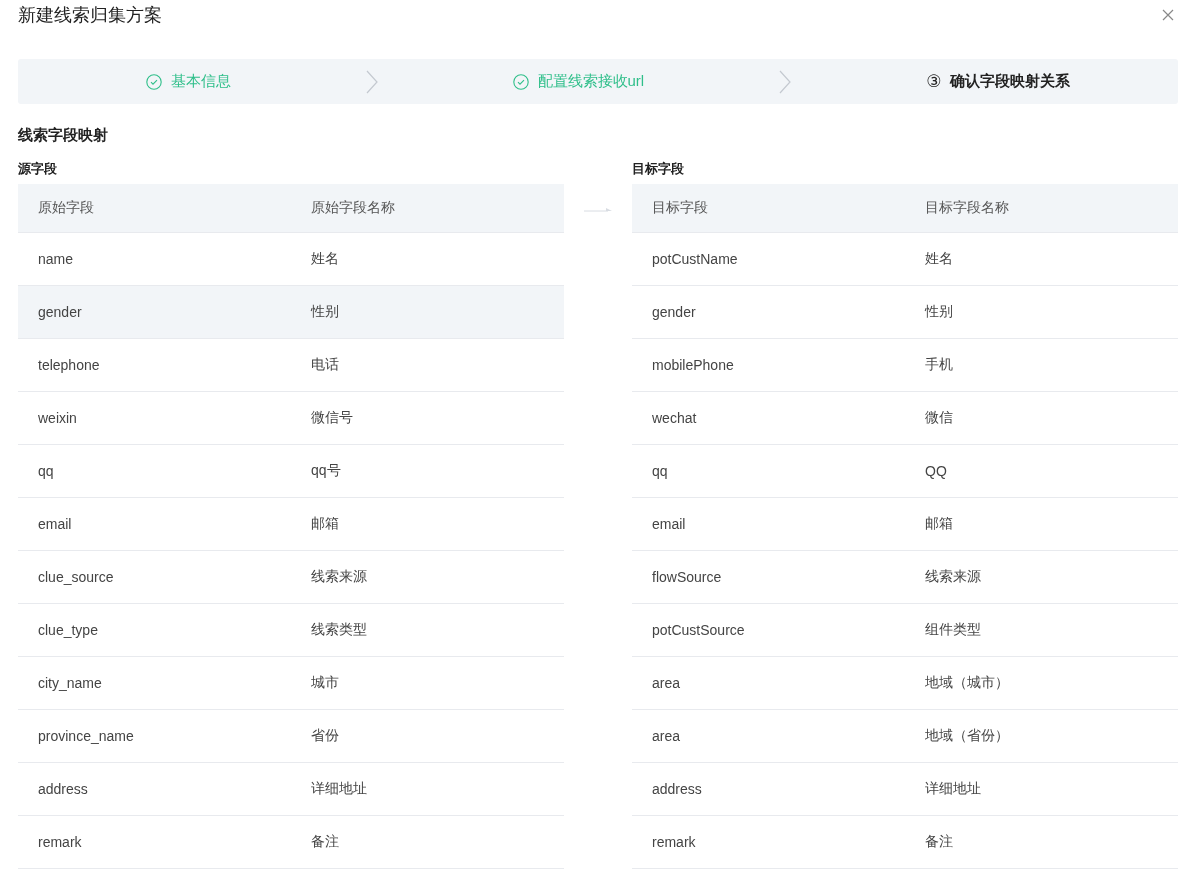  What do you see at coordinates (66, 208) in the screenshot?
I see `column-header: 原始字段` at bounding box center [66, 208].